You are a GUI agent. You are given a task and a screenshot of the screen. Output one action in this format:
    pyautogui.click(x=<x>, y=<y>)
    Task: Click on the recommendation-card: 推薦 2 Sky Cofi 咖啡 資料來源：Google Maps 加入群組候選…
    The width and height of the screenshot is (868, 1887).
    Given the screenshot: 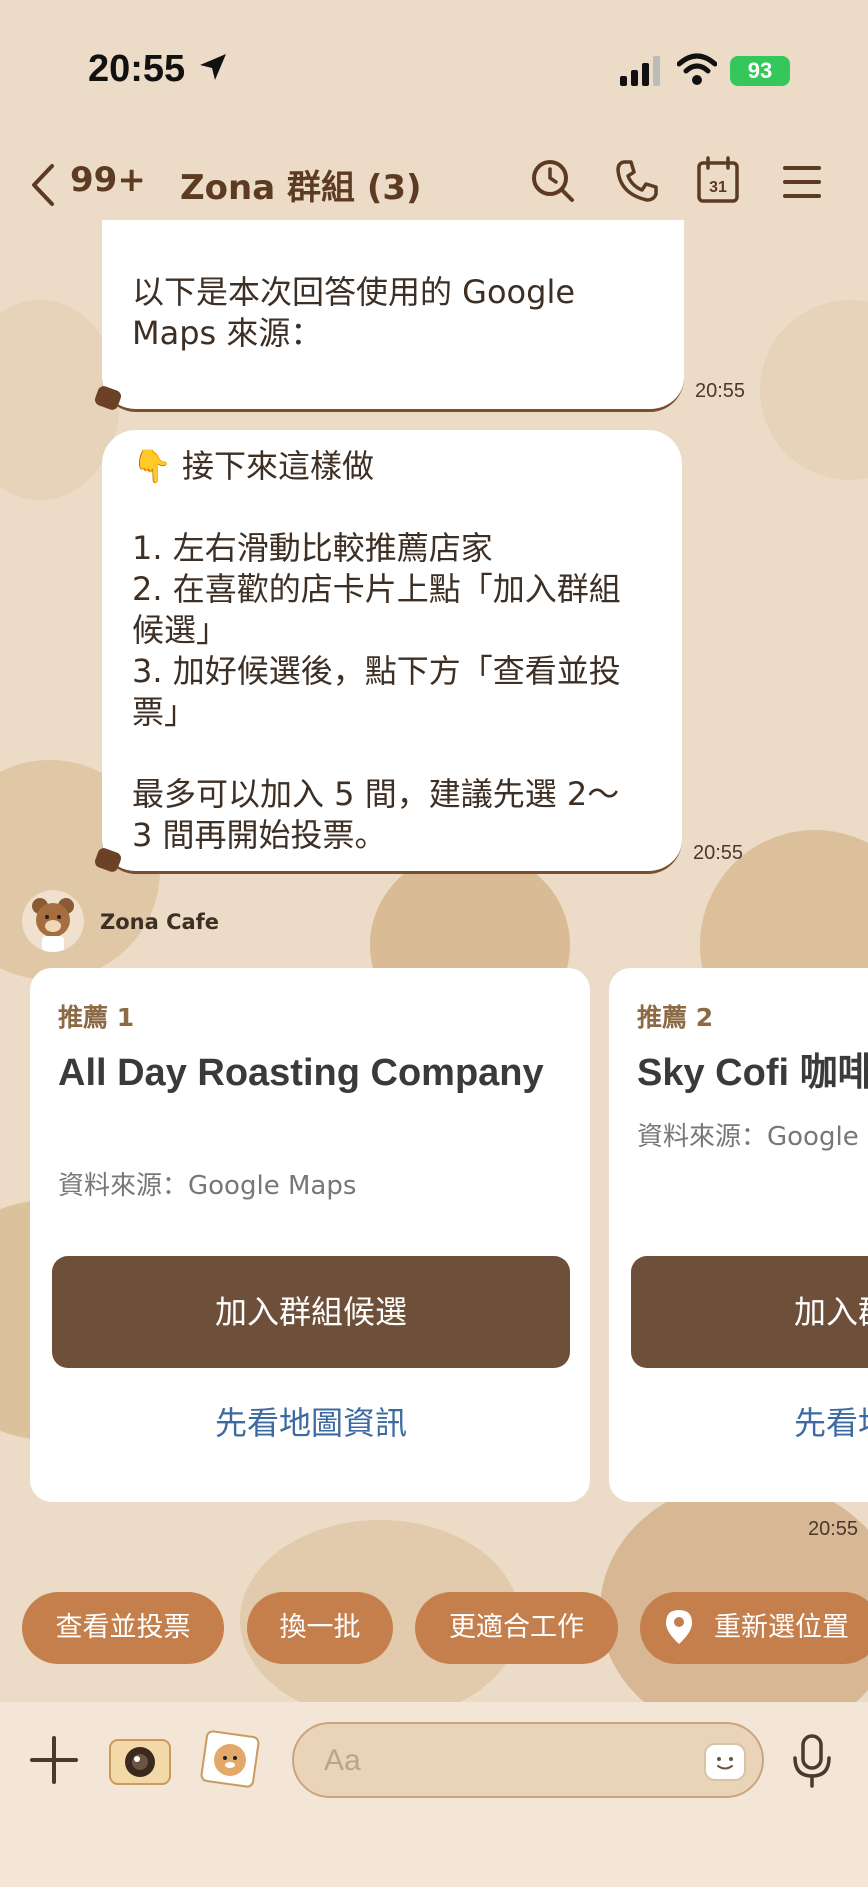 What is the action you would take?
    pyautogui.click(x=738, y=1235)
    